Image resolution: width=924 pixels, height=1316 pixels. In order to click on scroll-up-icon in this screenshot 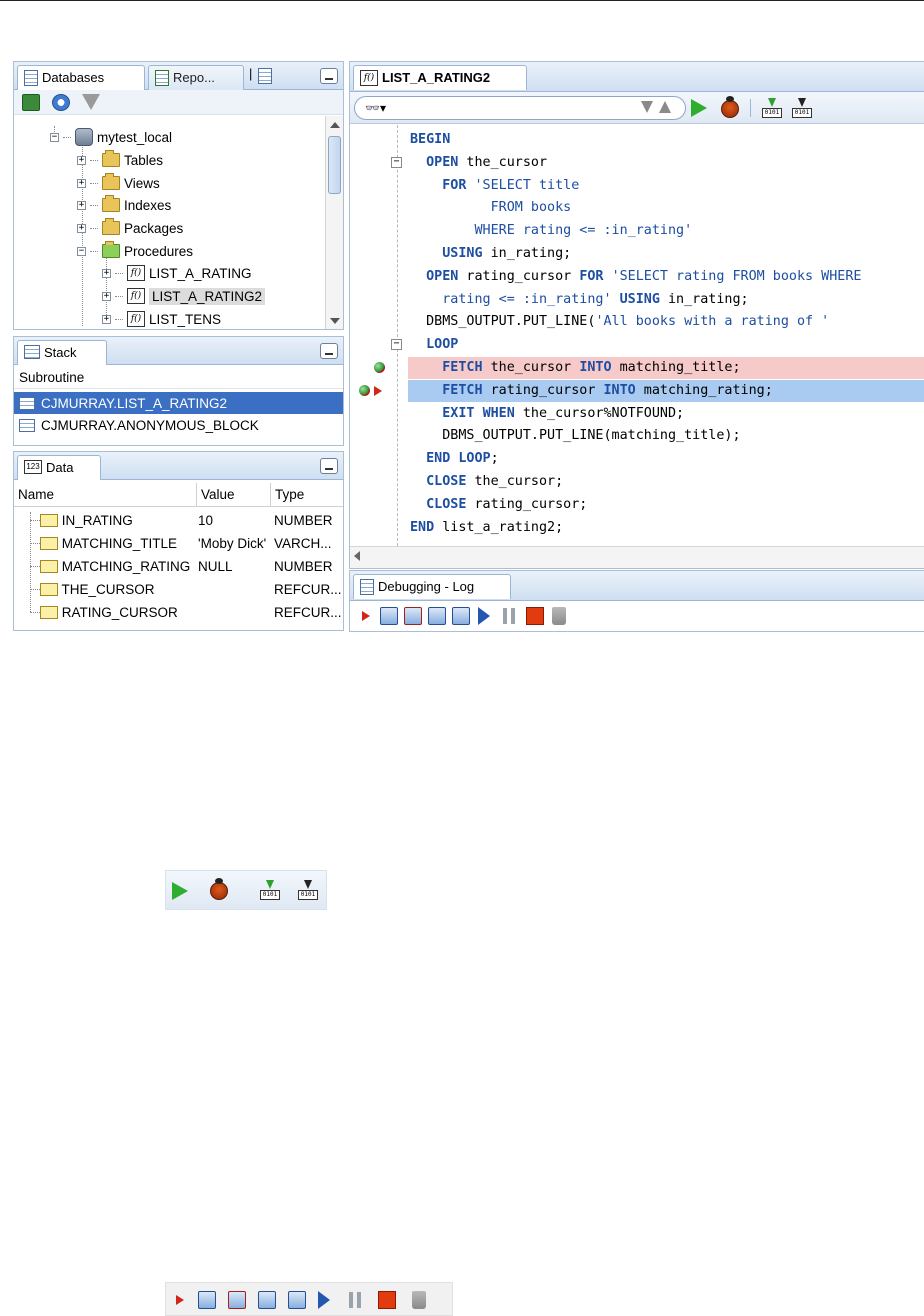, I will do `click(335, 125)`.